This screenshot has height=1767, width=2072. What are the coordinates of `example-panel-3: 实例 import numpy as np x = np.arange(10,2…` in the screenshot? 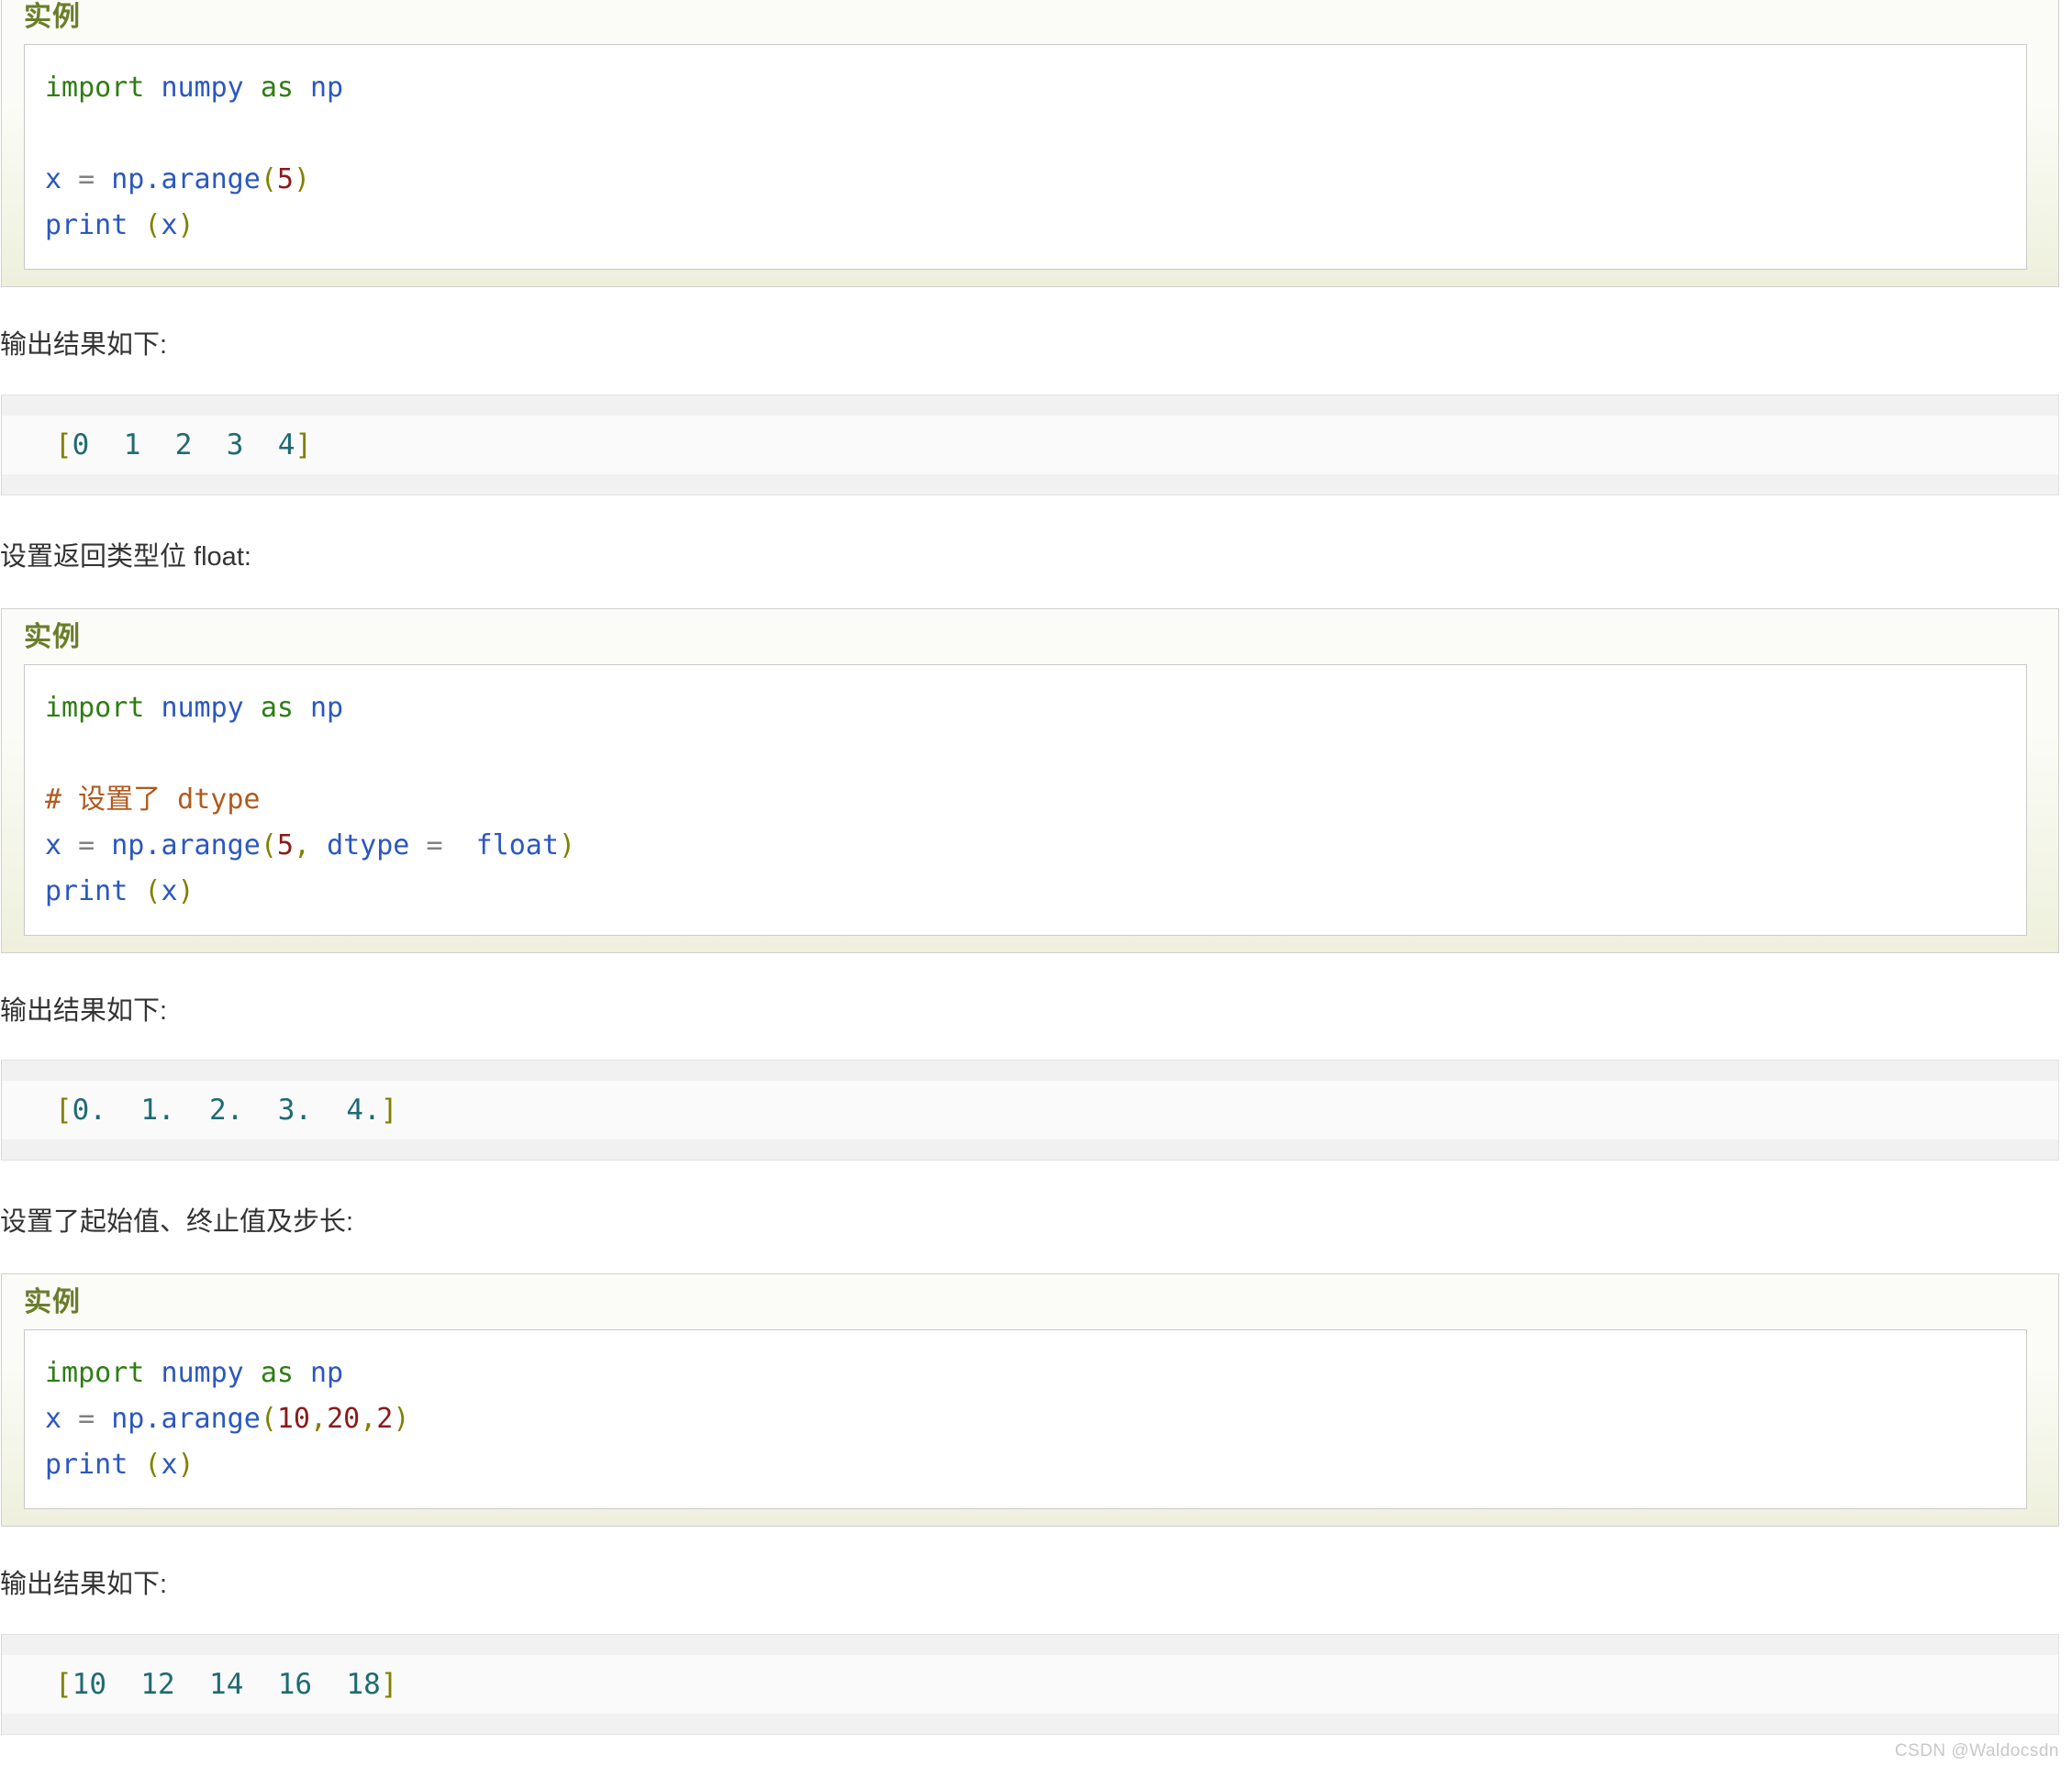 It's located at (1030, 1400).